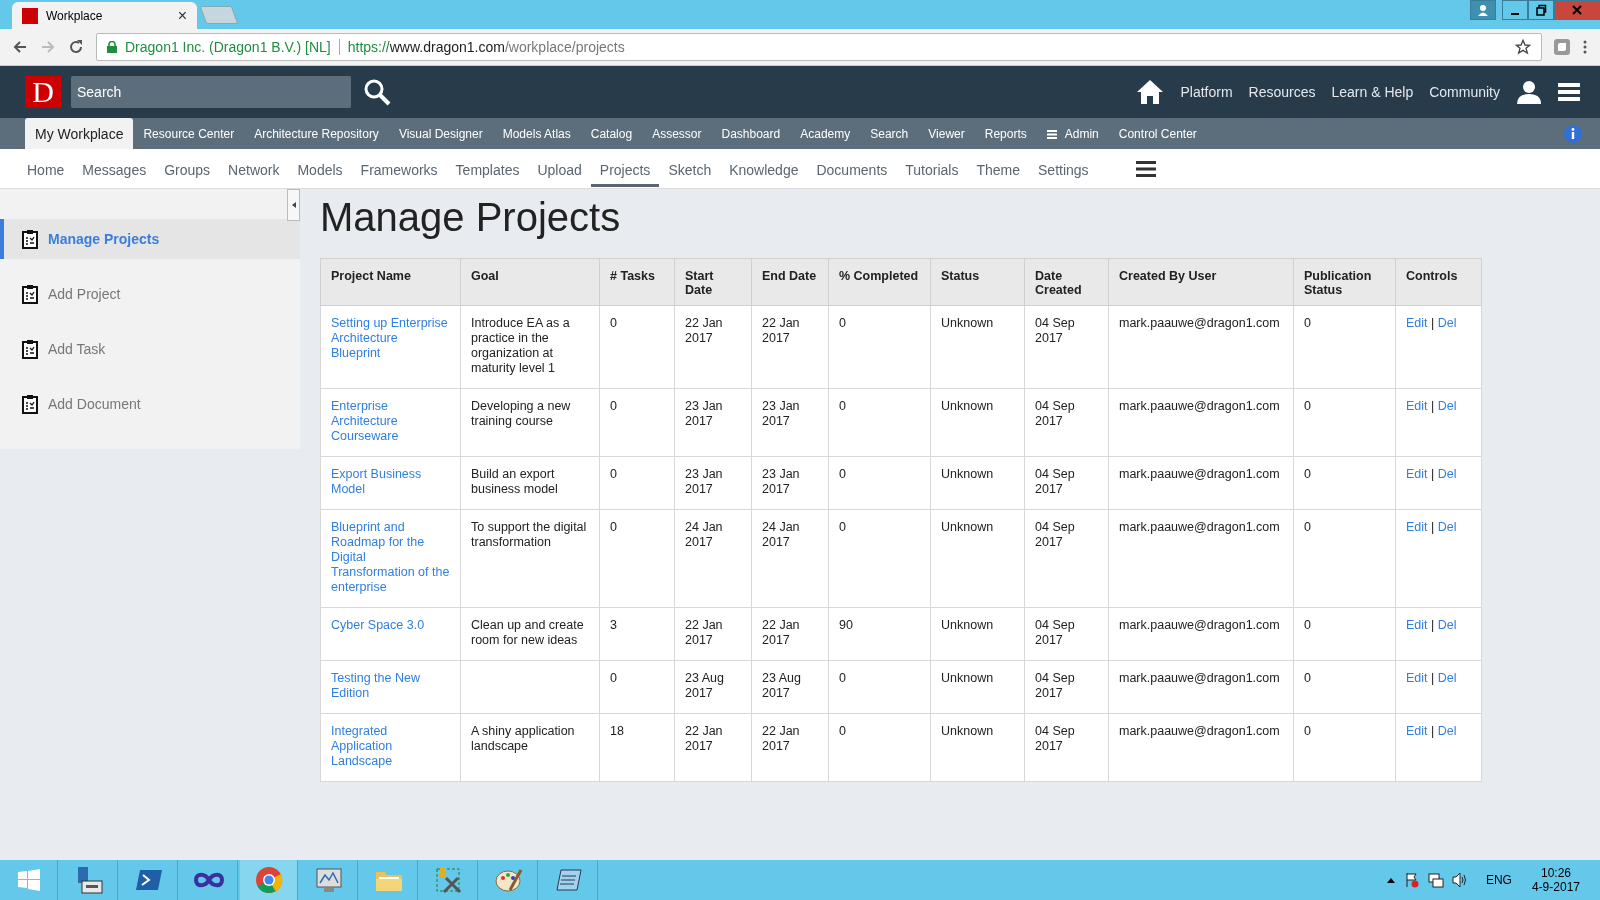 The image size is (1600, 900). Describe the element at coordinates (1515, 10) in the screenshot. I see `minimize-button` at that location.